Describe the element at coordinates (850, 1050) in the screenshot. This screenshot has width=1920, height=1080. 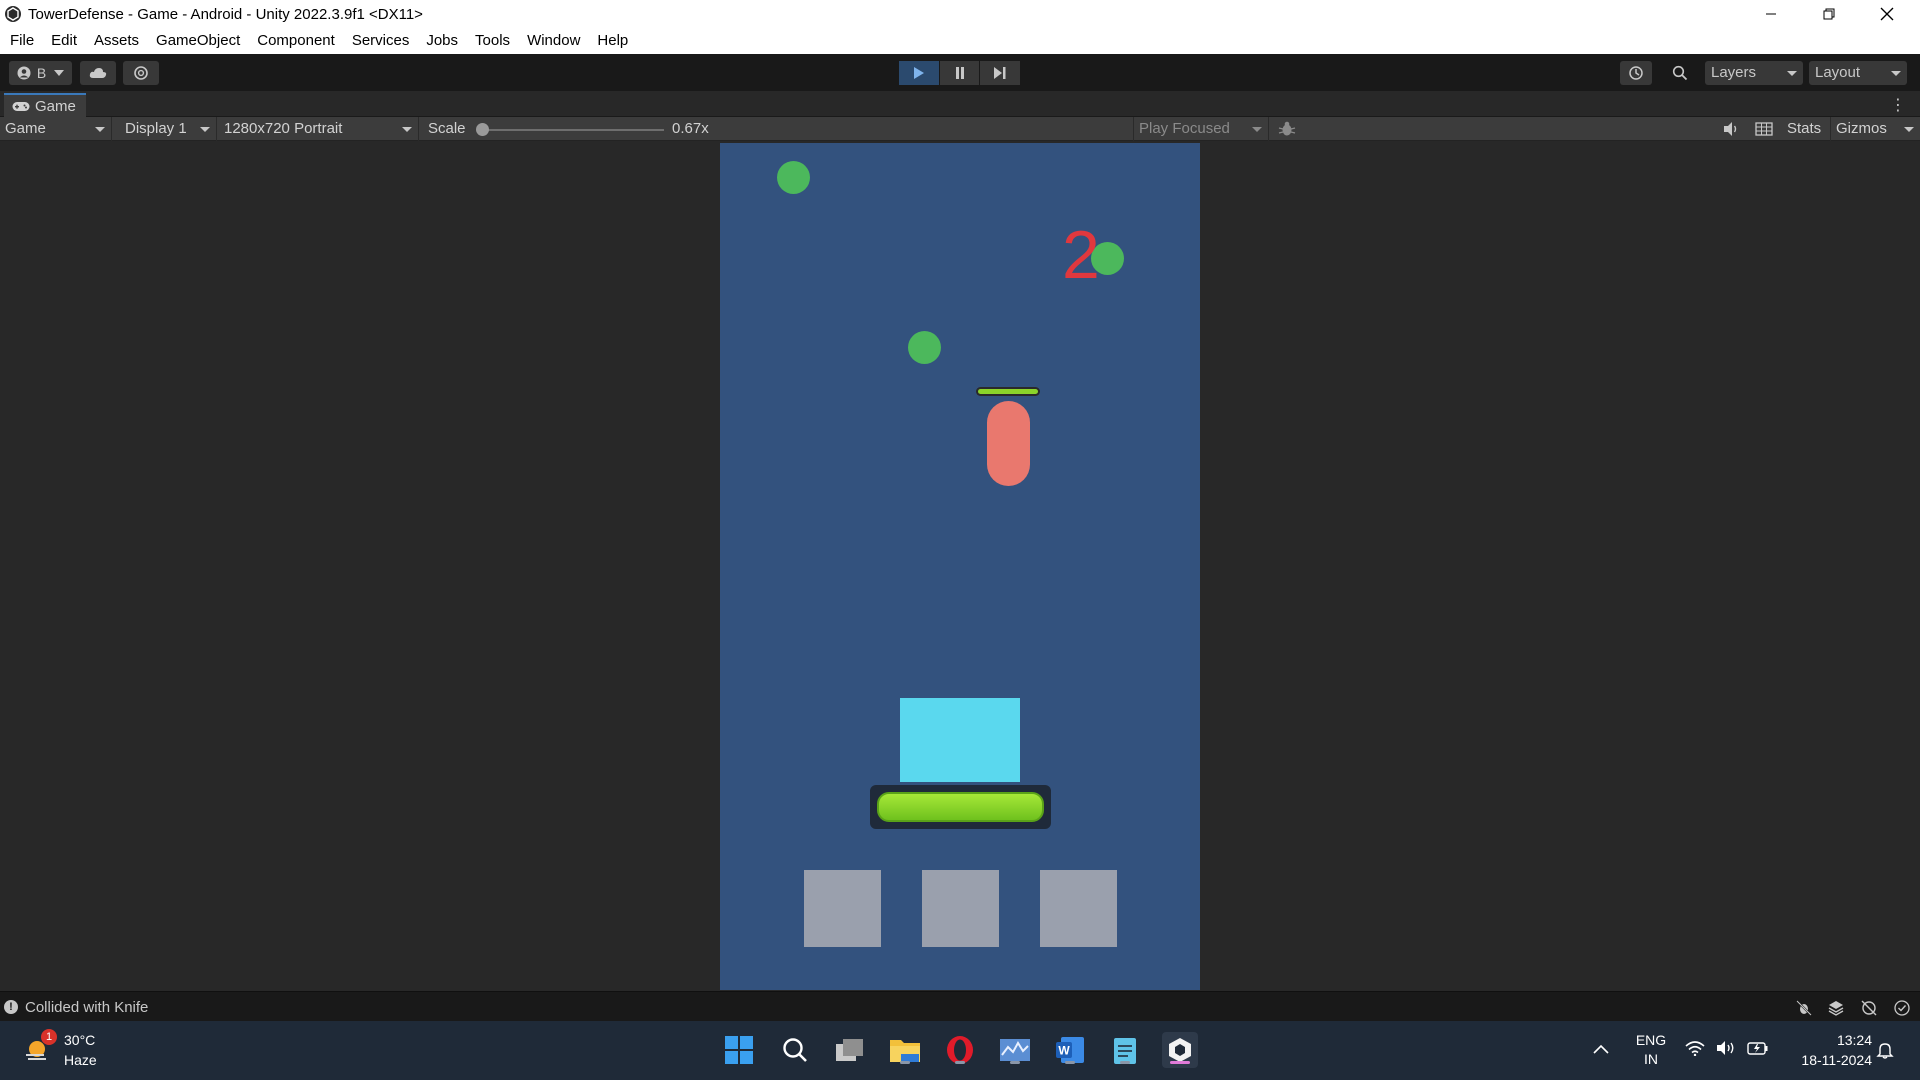
I see `task-view-button` at that location.